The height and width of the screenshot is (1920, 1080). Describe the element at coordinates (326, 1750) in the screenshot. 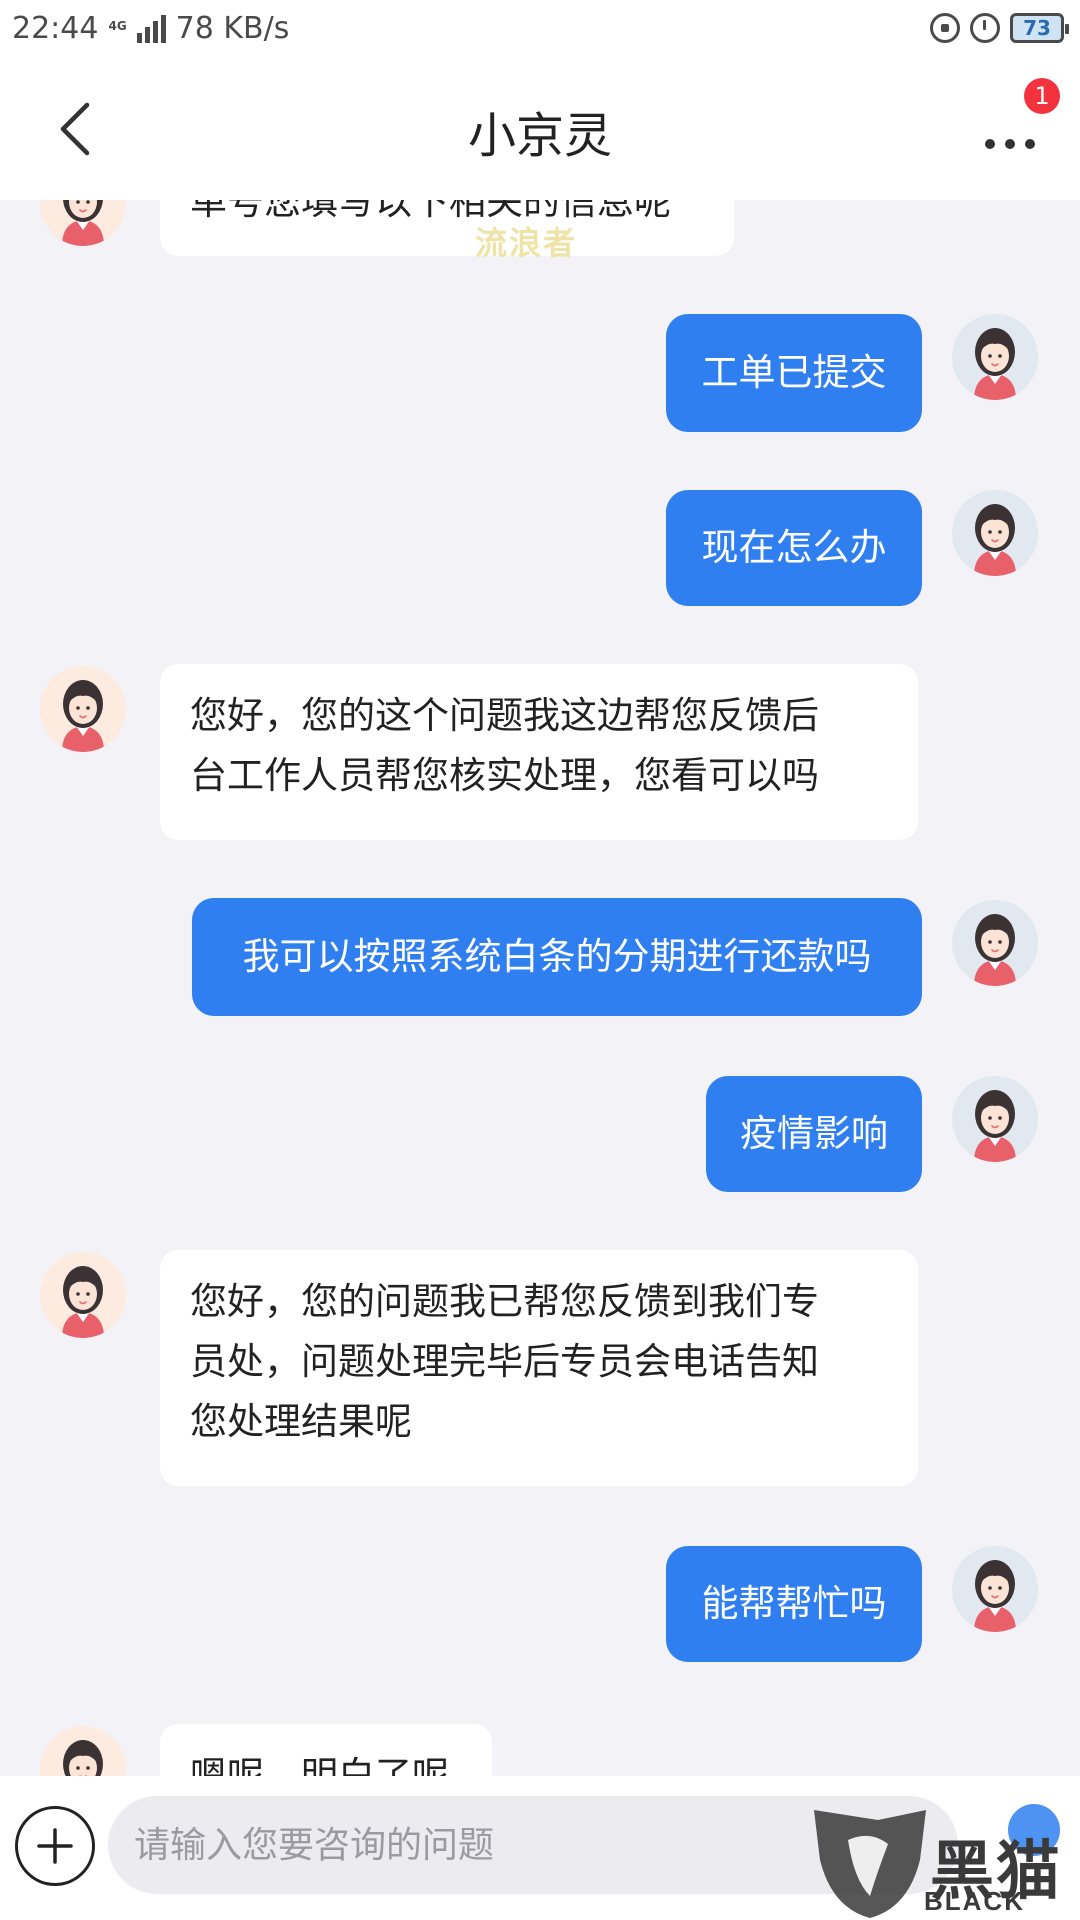

I see `message-bubble-agent: 嗯呢，明白了呢` at that location.